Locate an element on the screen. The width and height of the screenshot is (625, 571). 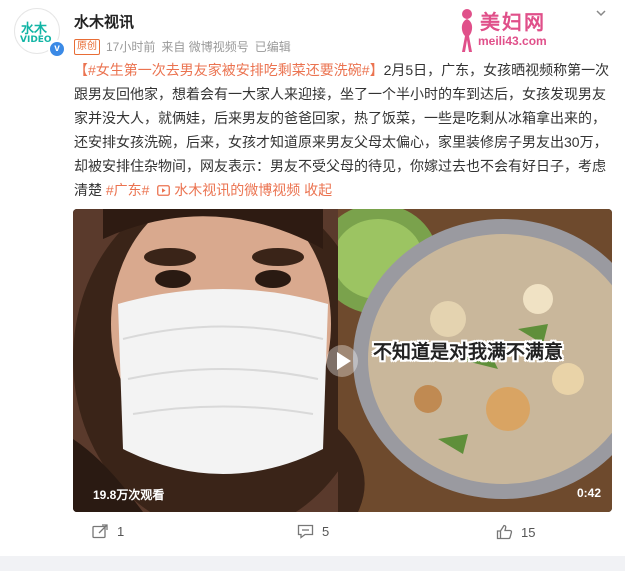
site-watermark: 美妇网 meili43.com is located at coordinates (515, 29).